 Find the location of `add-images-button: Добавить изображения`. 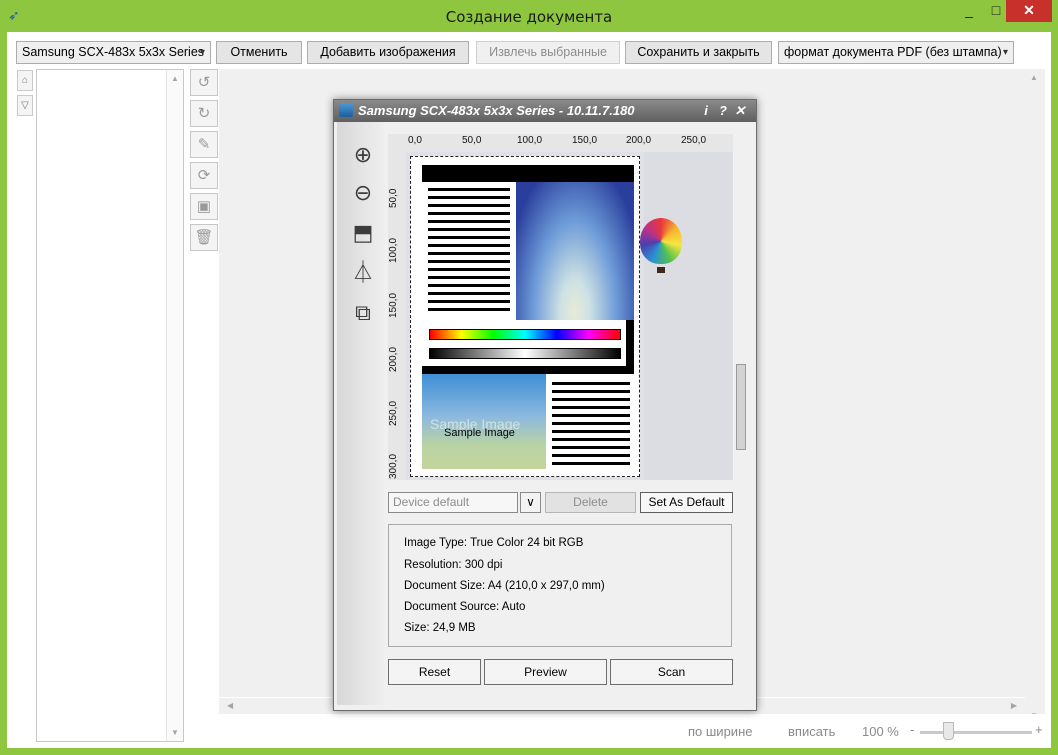

add-images-button: Добавить изображения is located at coordinates (388, 52).